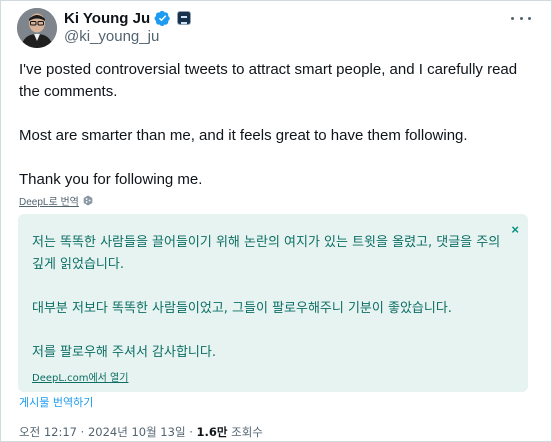 This screenshot has width=552, height=442. I want to click on more-options-icon, so click(521, 18).